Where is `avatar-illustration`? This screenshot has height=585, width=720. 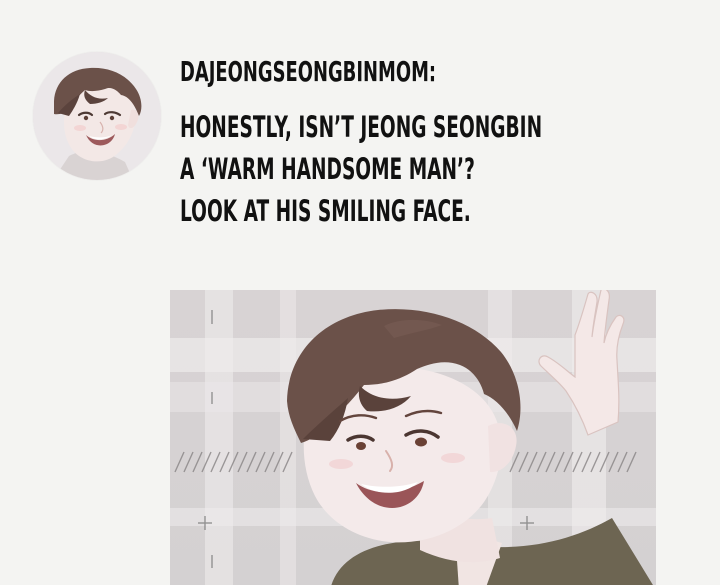 avatar-illustration is located at coordinates (97, 116).